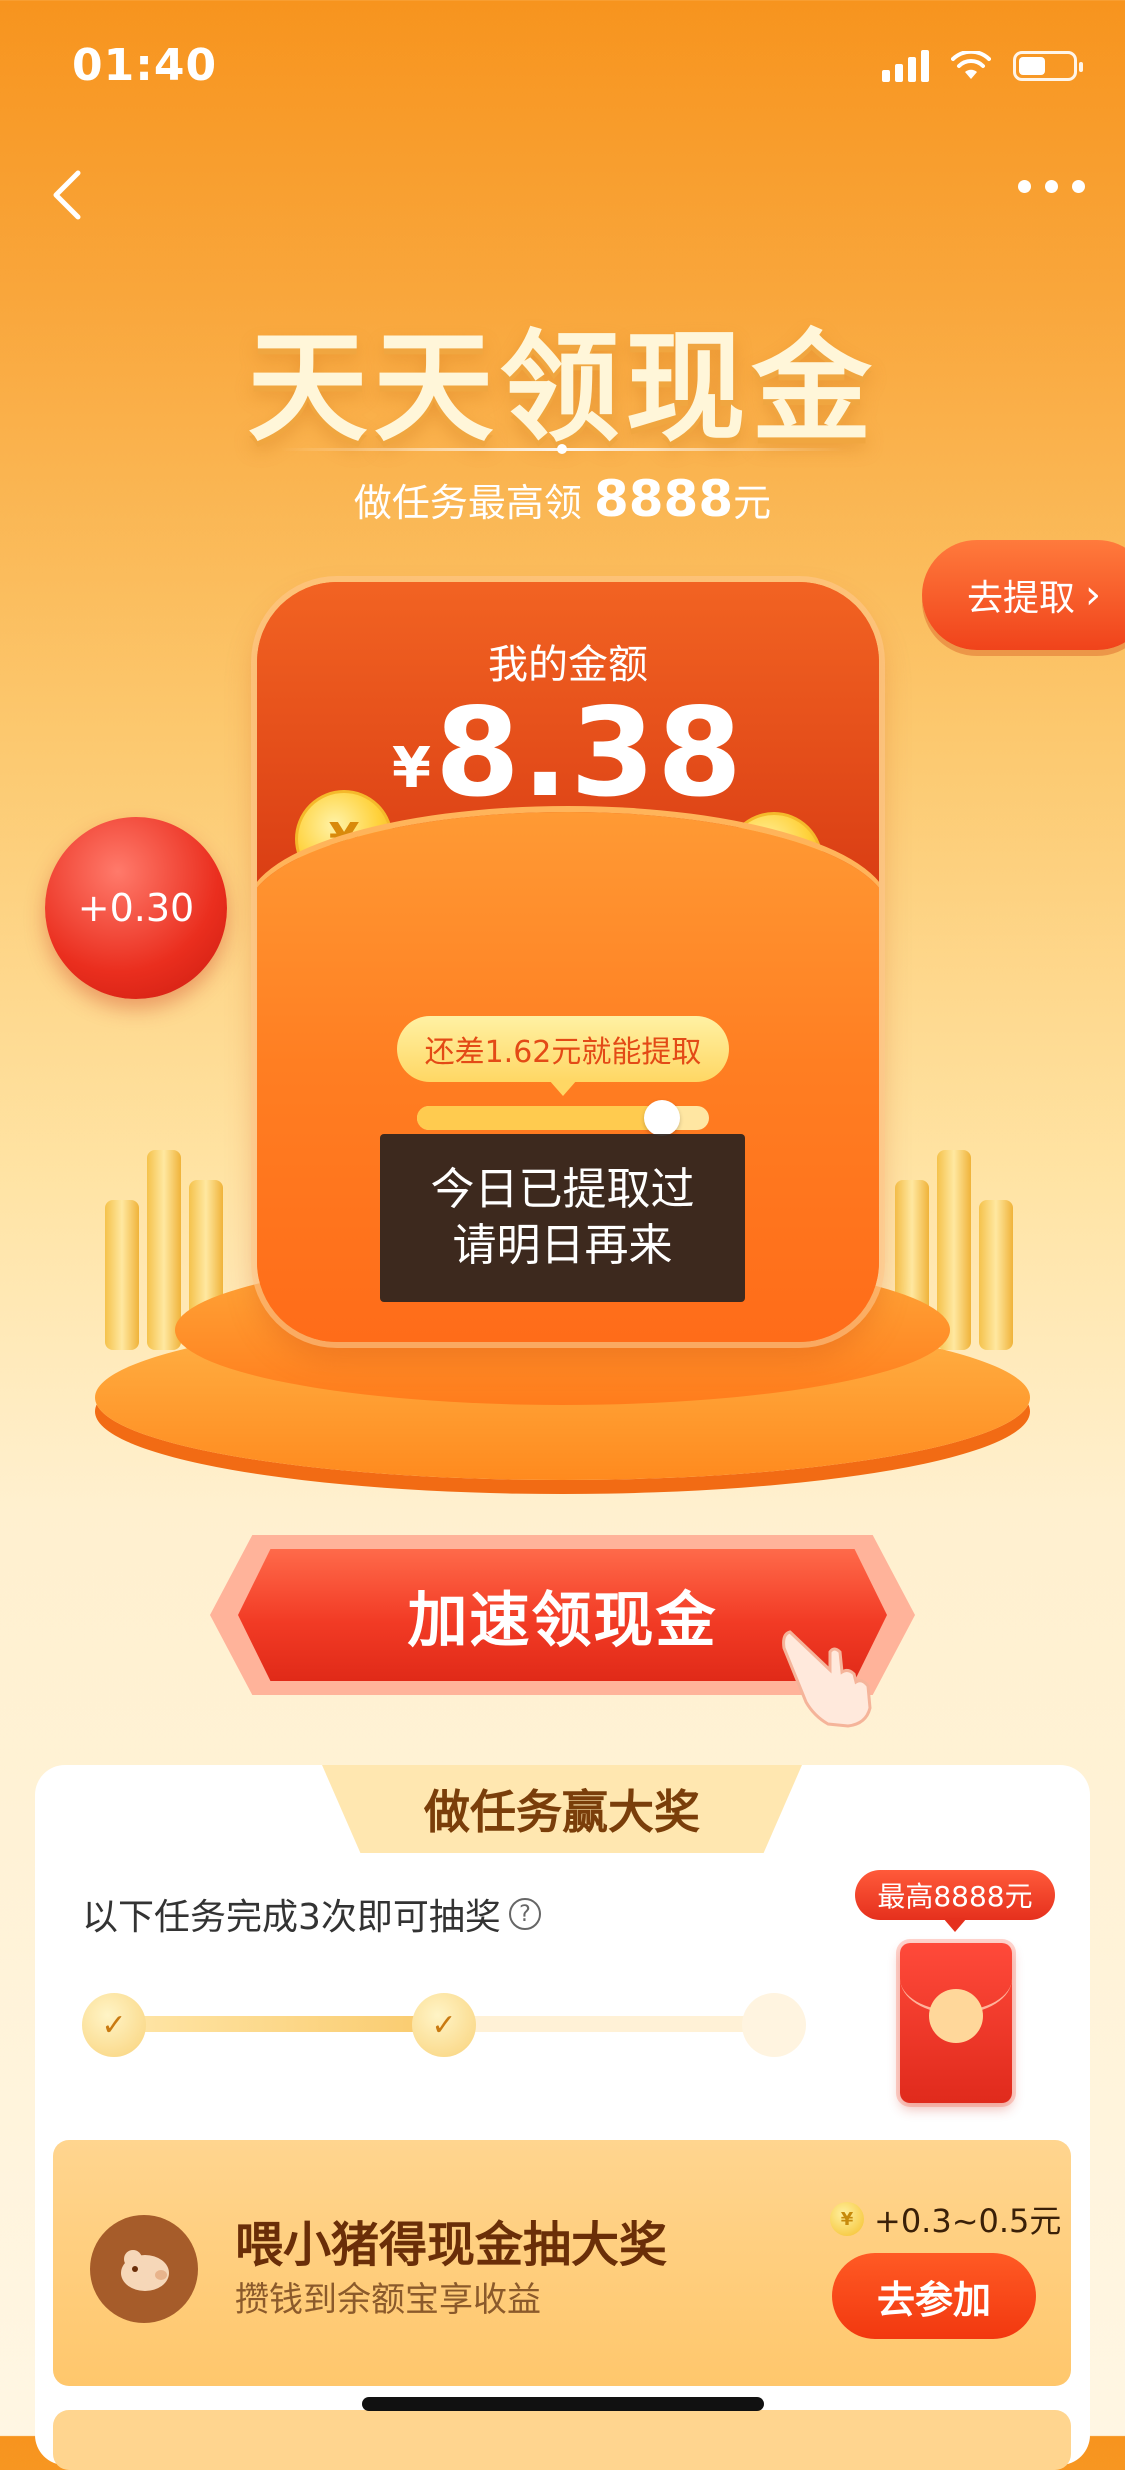 The width and height of the screenshot is (1125, 2470). I want to click on bonus-bubble: +0.30, so click(136, 908).